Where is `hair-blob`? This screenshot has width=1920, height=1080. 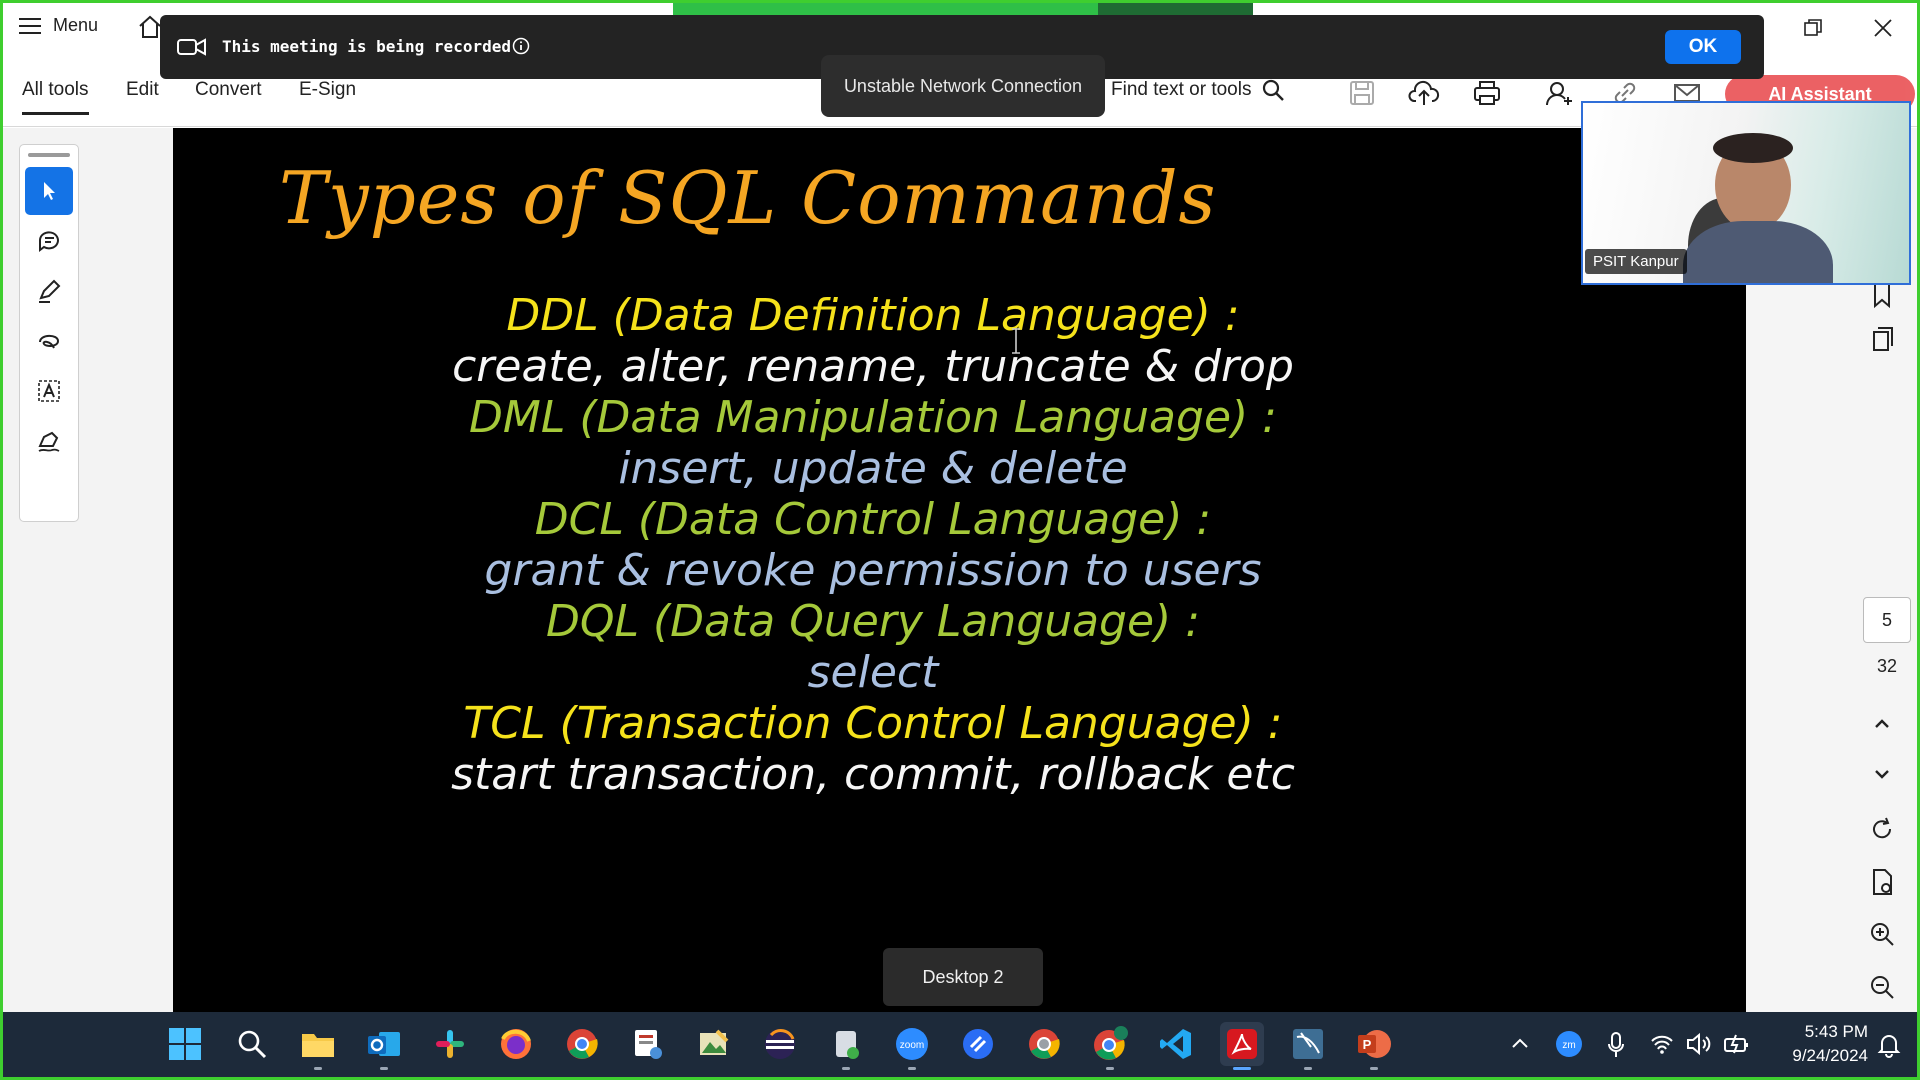
hair-blob is located at coordinates (1753, 148).